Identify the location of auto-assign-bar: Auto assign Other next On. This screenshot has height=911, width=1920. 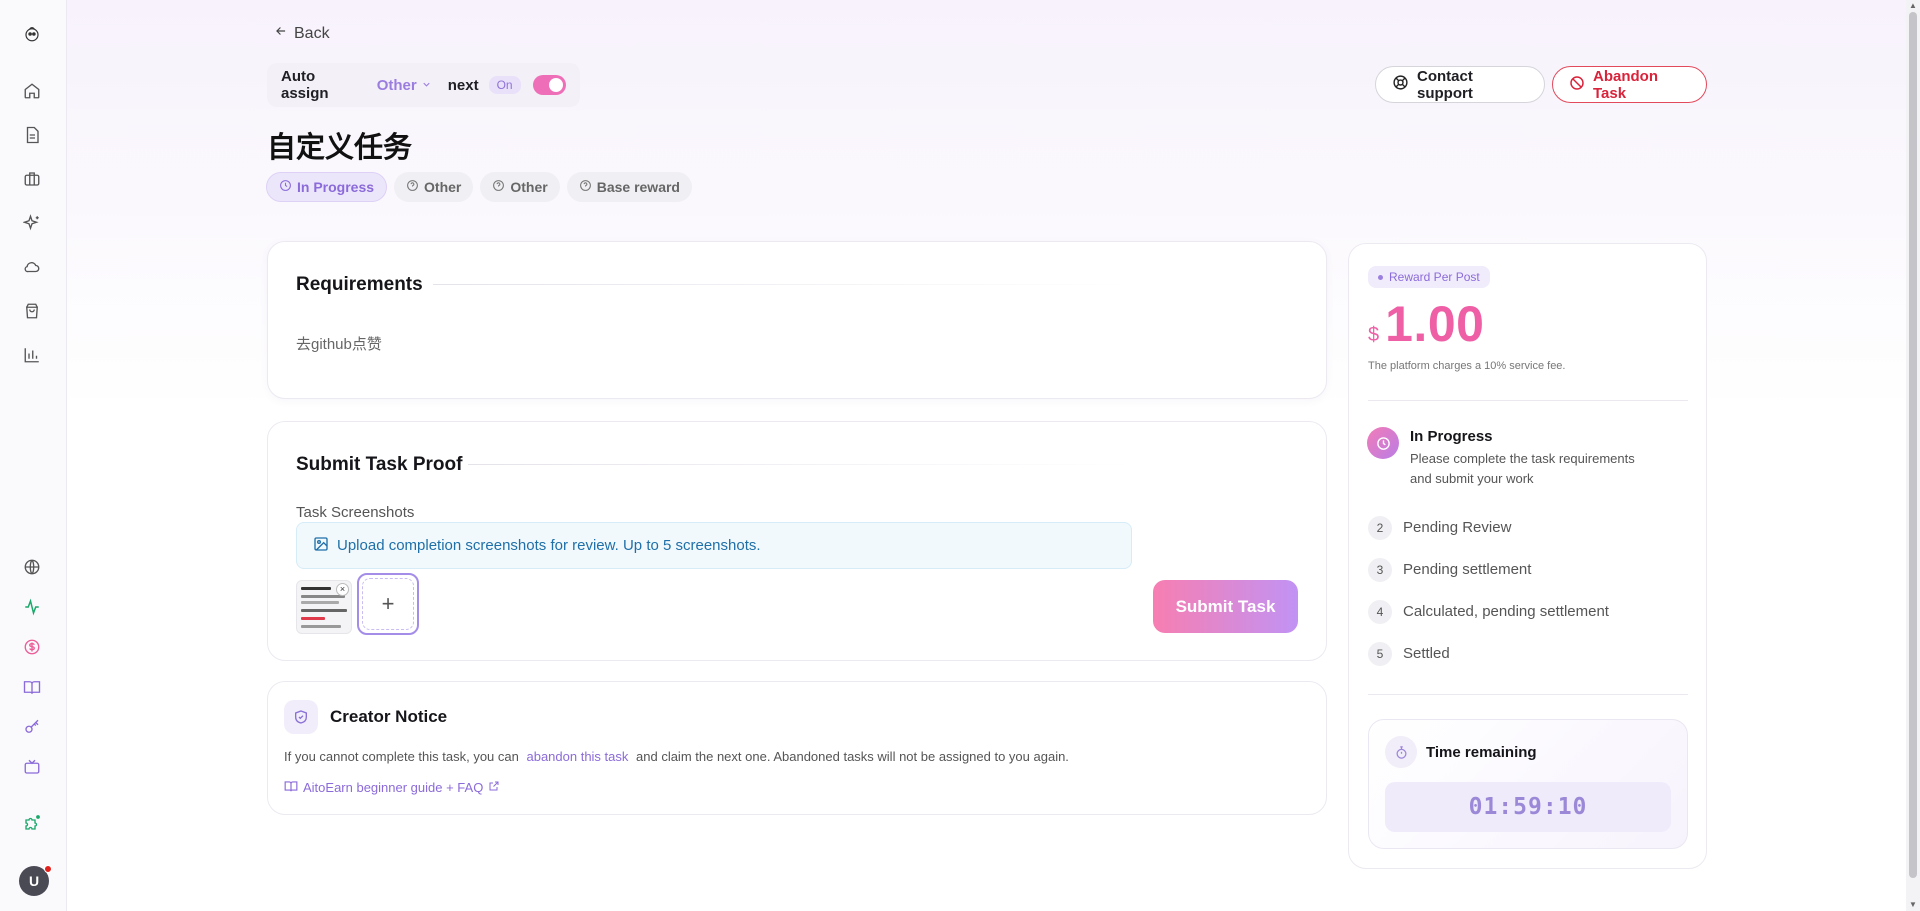
(423, 85).